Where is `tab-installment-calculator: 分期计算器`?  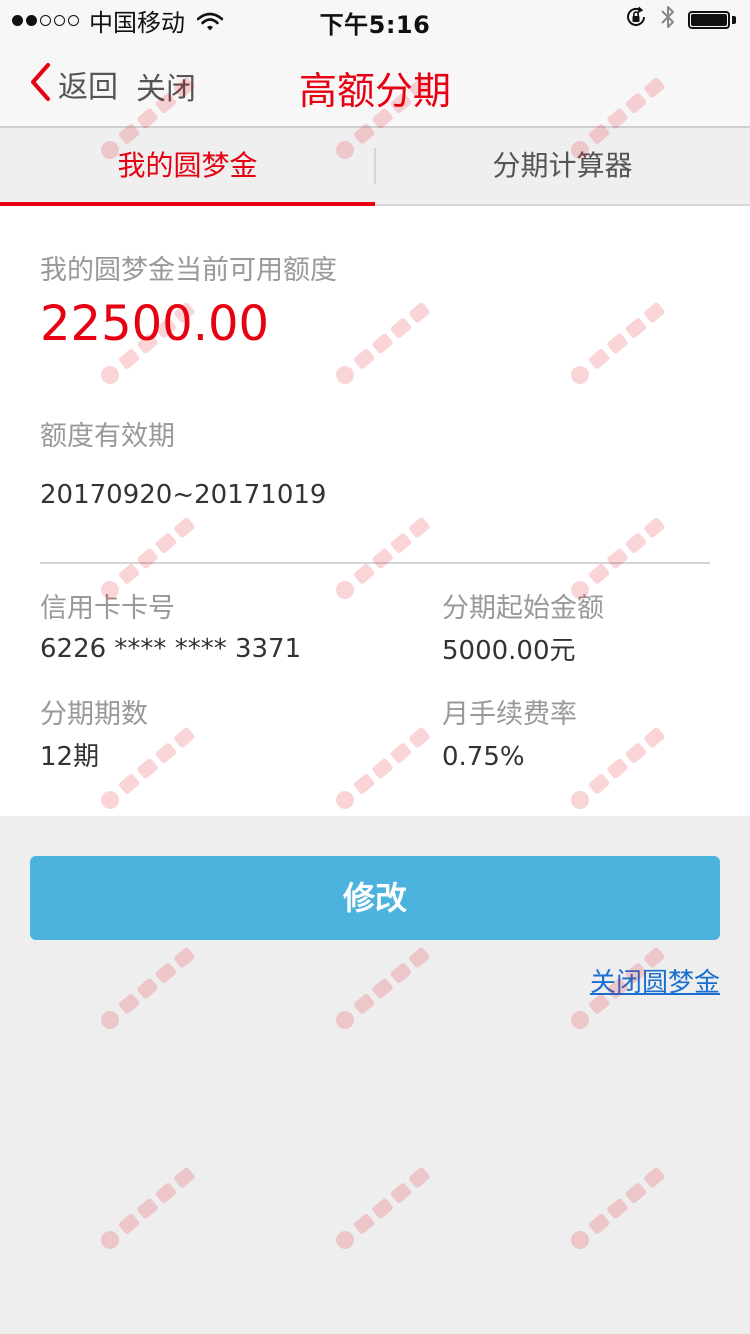 tab-installment-calculator: 分期计算器 is located at coordinates (562, 166).